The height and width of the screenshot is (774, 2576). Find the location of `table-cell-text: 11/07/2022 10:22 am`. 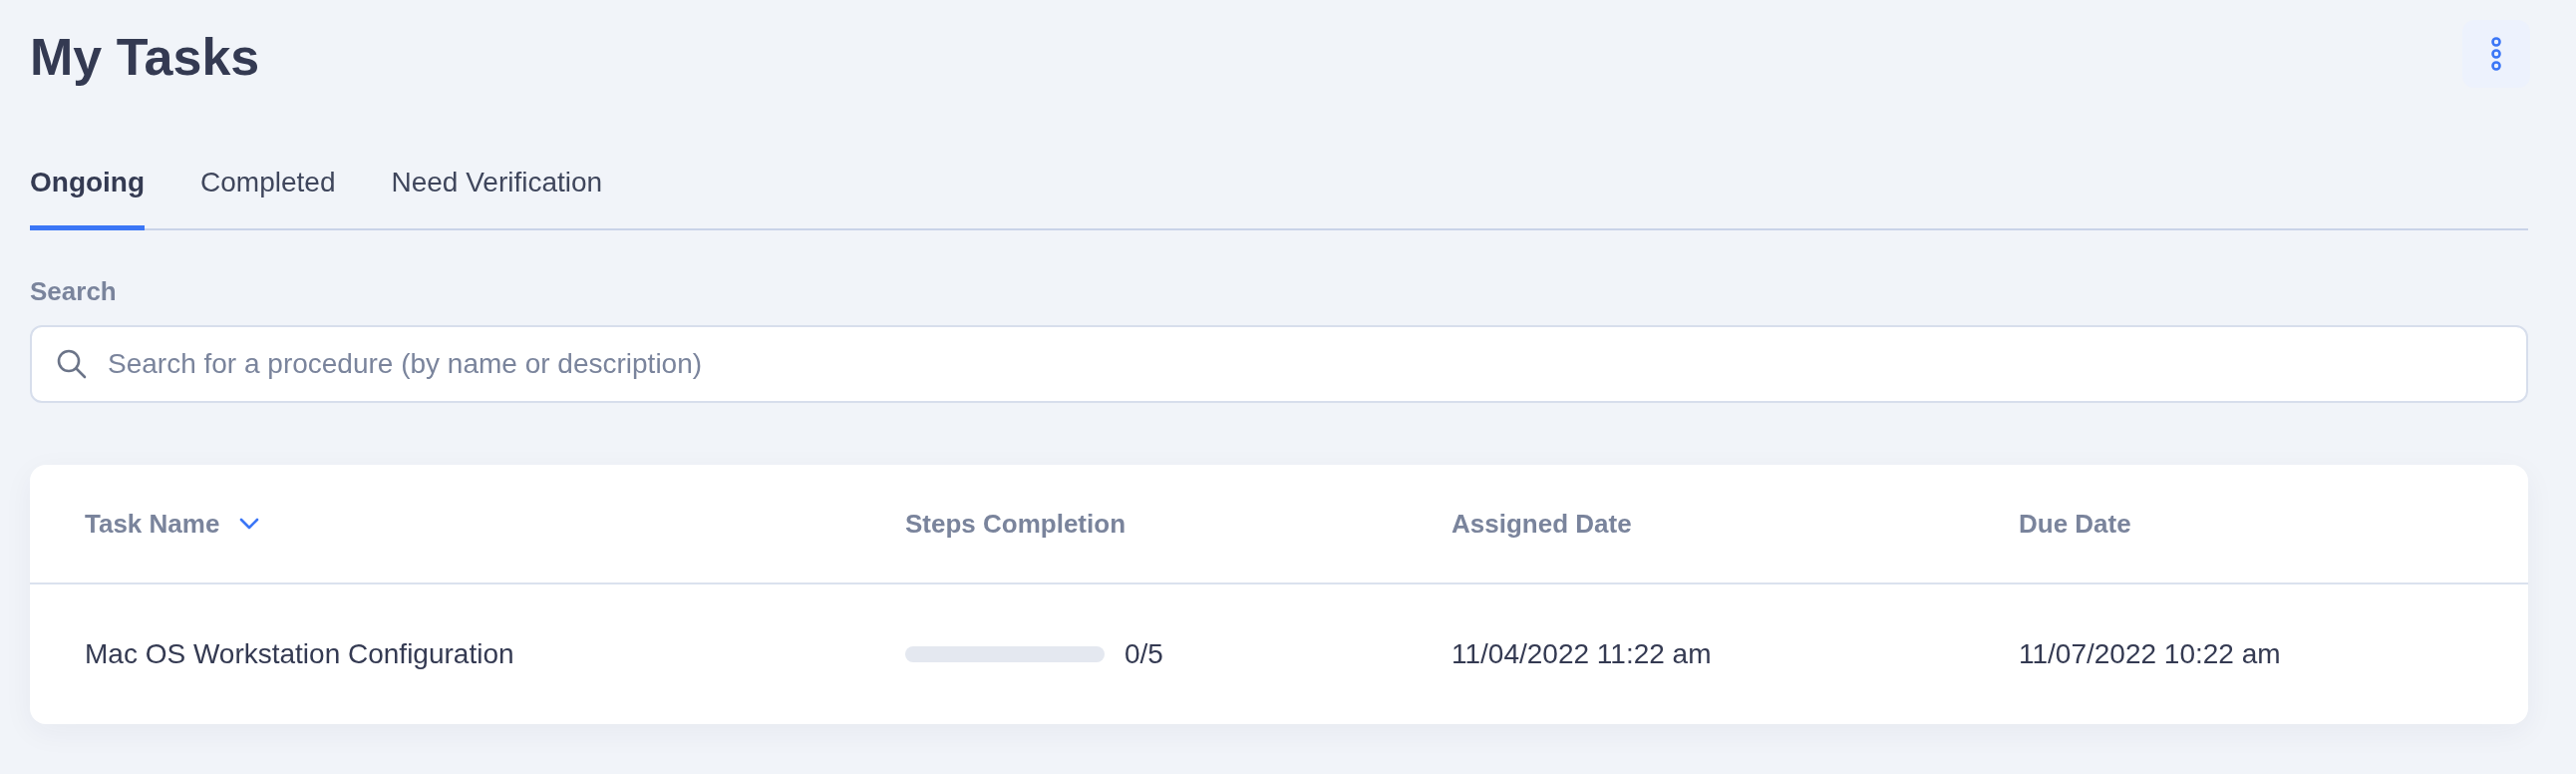

table-cell-text: 11/07/2022 10:22 am is located at coordinates (2150, 654).